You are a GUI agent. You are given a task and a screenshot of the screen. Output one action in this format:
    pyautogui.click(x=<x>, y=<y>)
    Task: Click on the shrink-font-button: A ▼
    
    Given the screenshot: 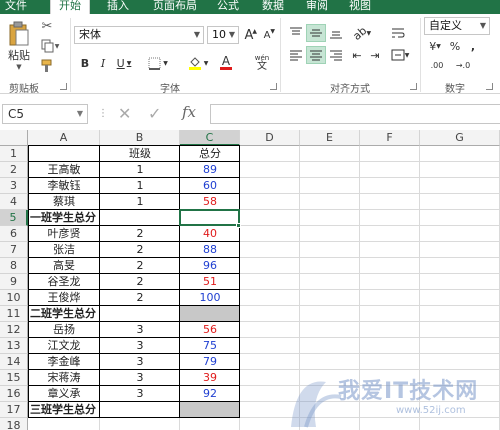 What is the action you would take?
    pyautogui.click(x=267, y=35)
    